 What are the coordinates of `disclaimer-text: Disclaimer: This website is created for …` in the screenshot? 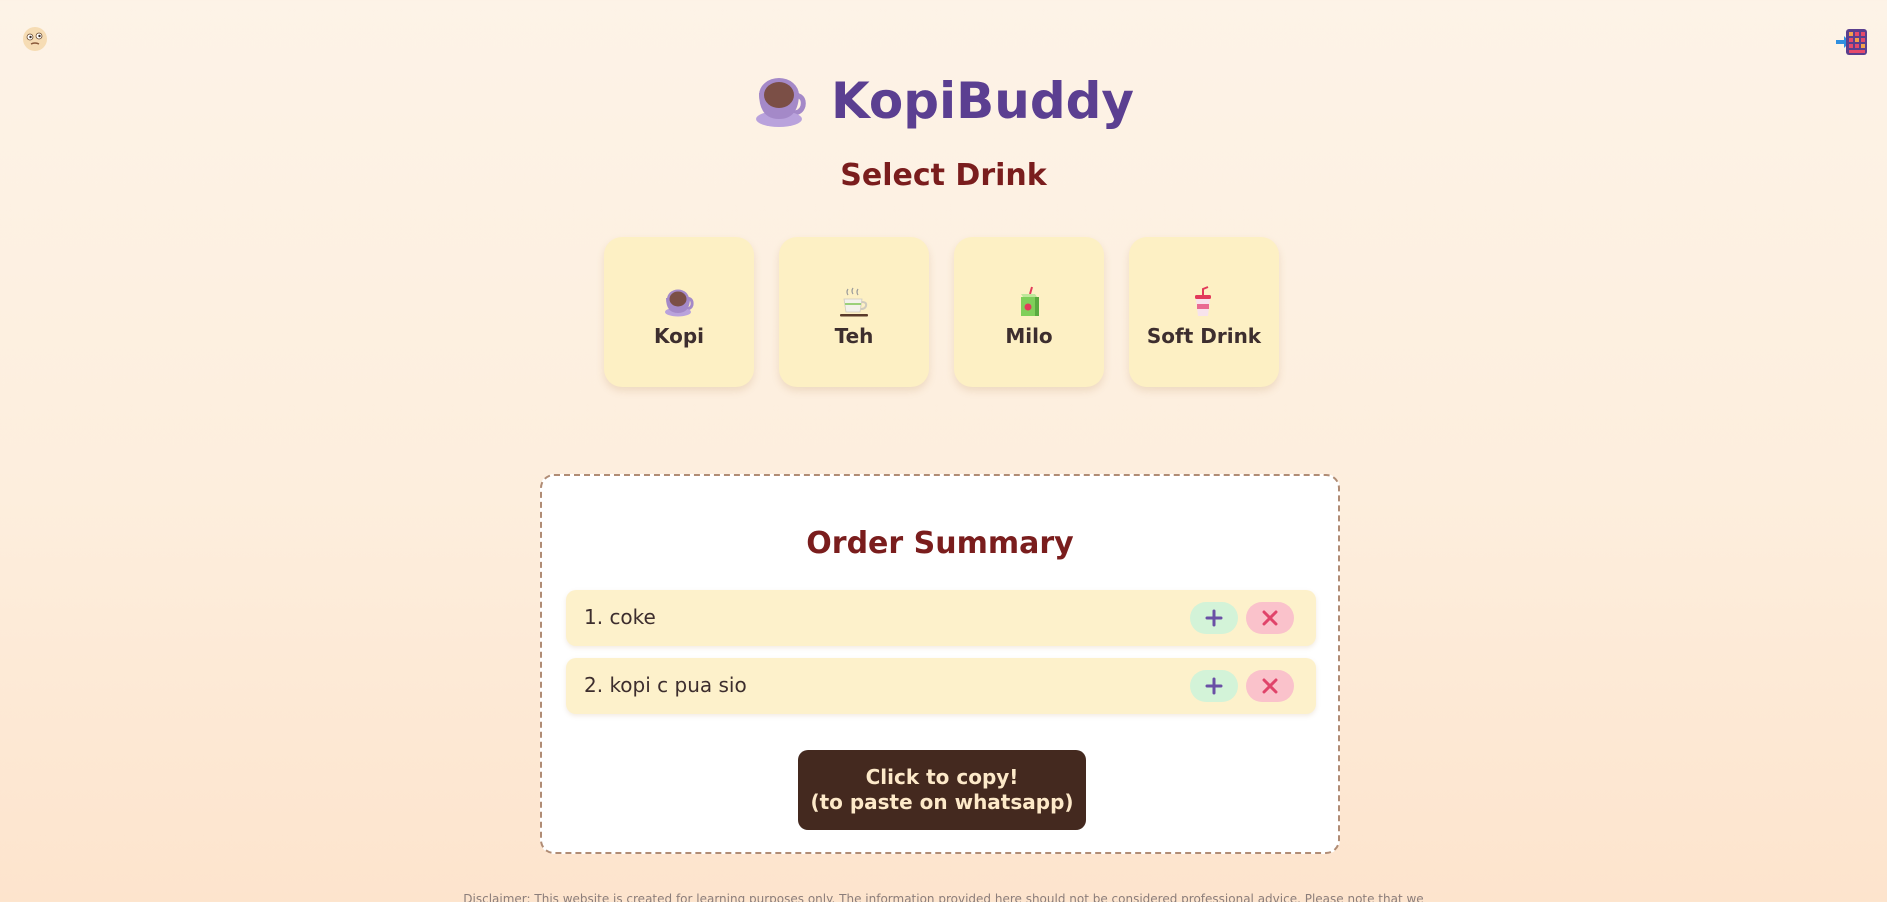 It's located at (943, 897).